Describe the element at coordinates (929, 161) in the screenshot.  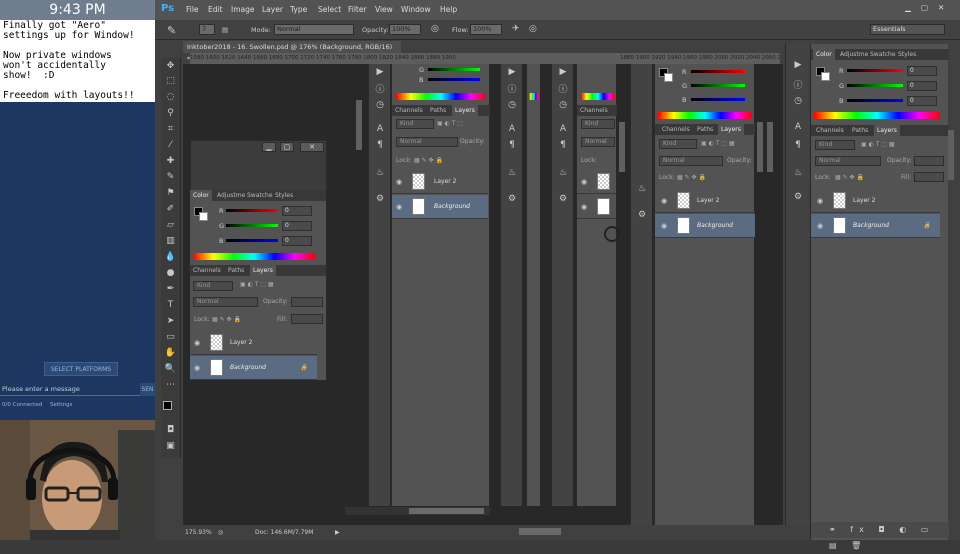
I see `layer-opacity-field-right` at that location.